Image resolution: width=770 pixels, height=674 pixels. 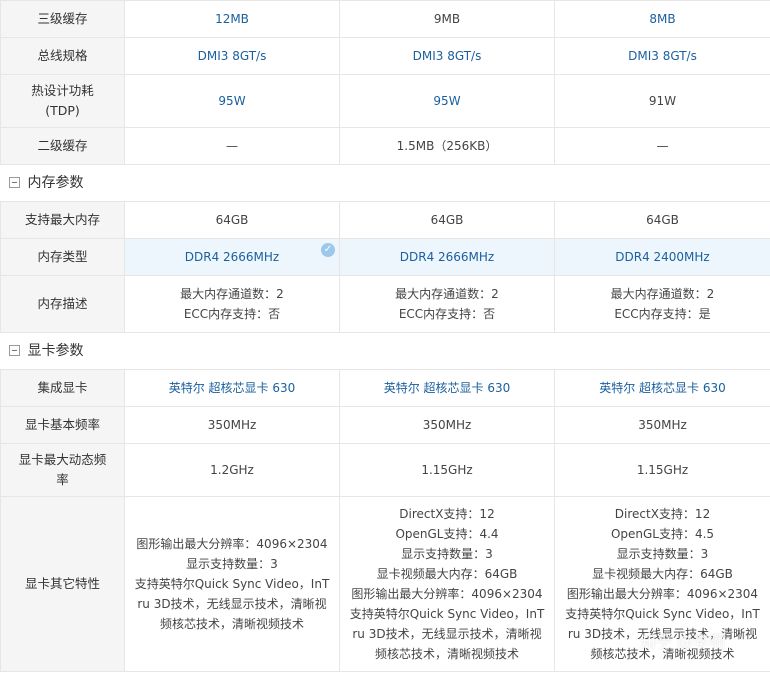 What do you see at coordinates (55, 351) in the screenshot?
I see `section-title: 显卡参数` at bounding box center [55, 351].